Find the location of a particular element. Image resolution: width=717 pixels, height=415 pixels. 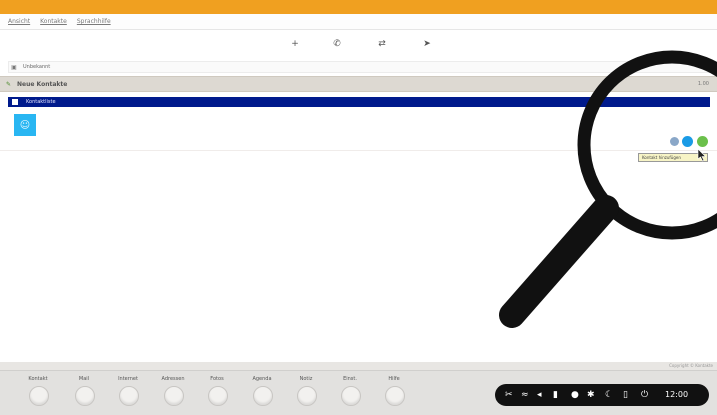

globe-icon is located at coordinates (129, 396).